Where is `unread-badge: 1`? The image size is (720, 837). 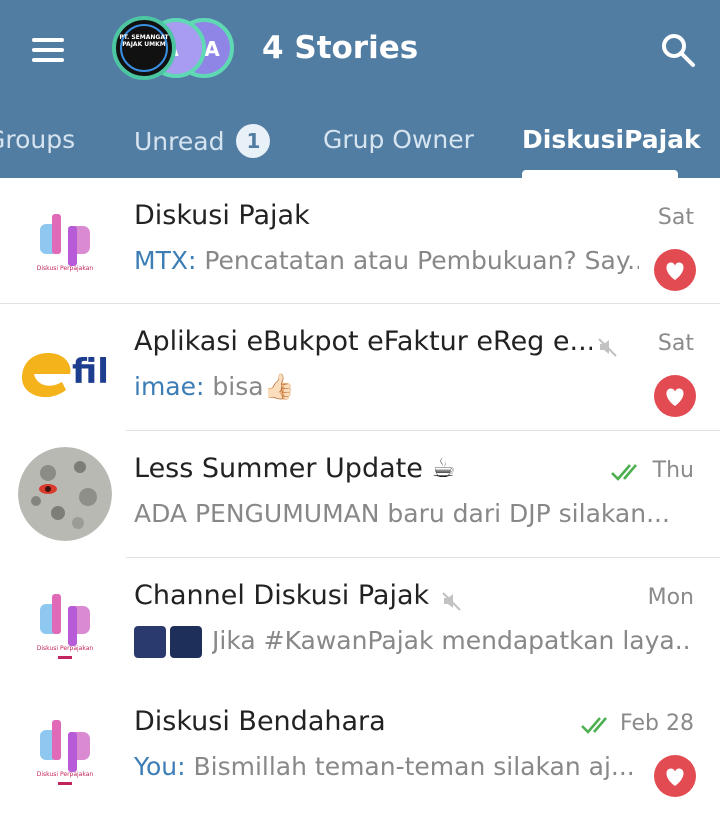
unread-badge: 1 is located at coordinates (253, 141).